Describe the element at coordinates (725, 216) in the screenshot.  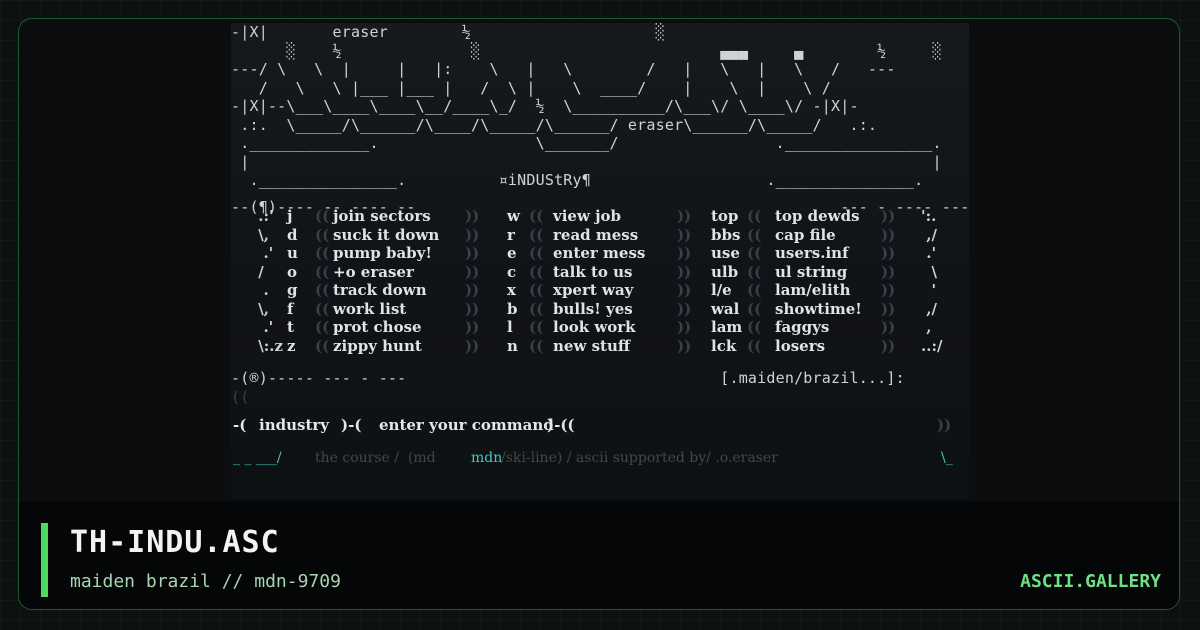
I see `menu-key: top` at that location.